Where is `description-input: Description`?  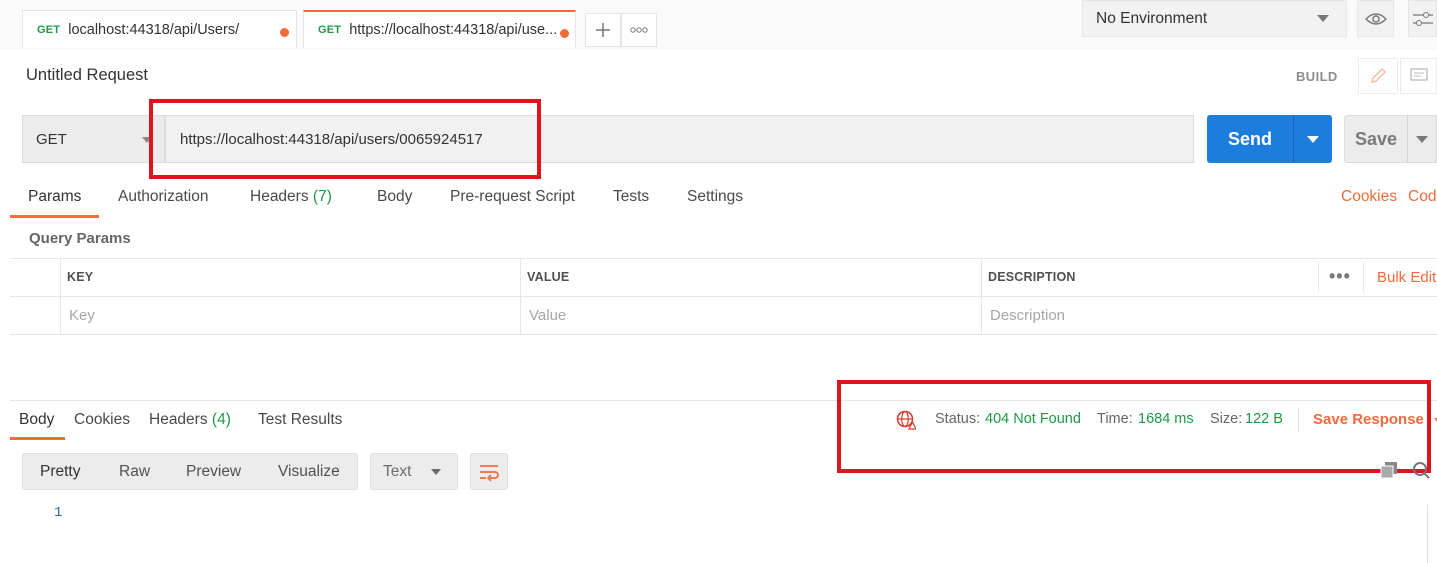
description-input: Description is located at coordinates (1027, 315).